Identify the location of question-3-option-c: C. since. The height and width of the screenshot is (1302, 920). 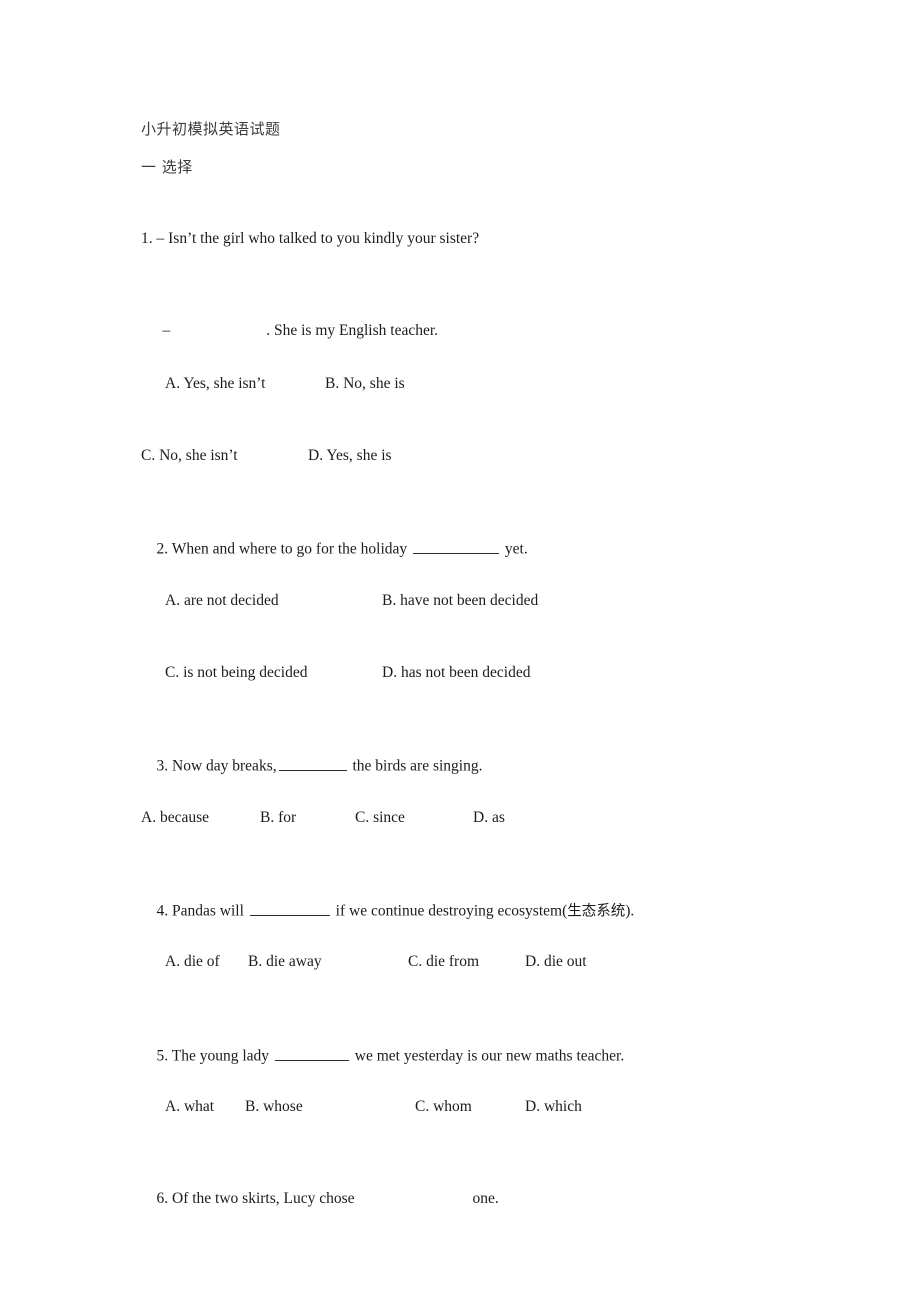
(380, 818).